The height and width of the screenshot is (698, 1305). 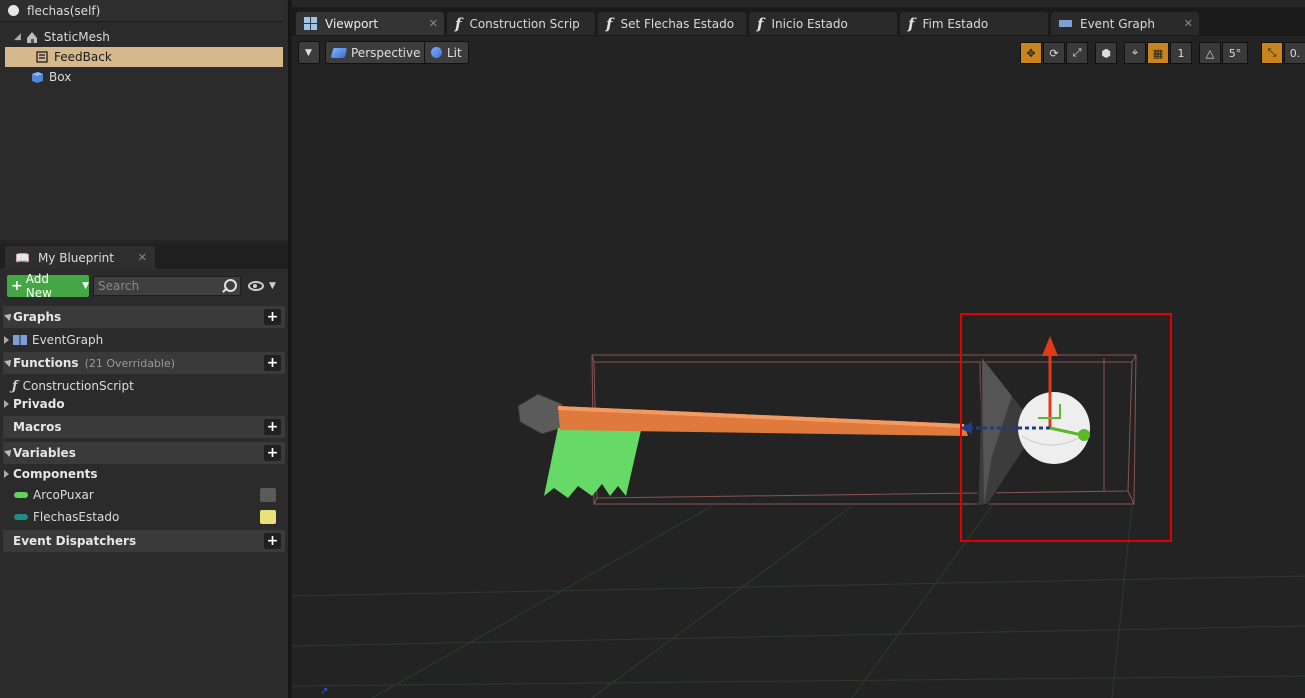 I want to click on grid-snap-icon: ▦, so click(x=1158, y=53).